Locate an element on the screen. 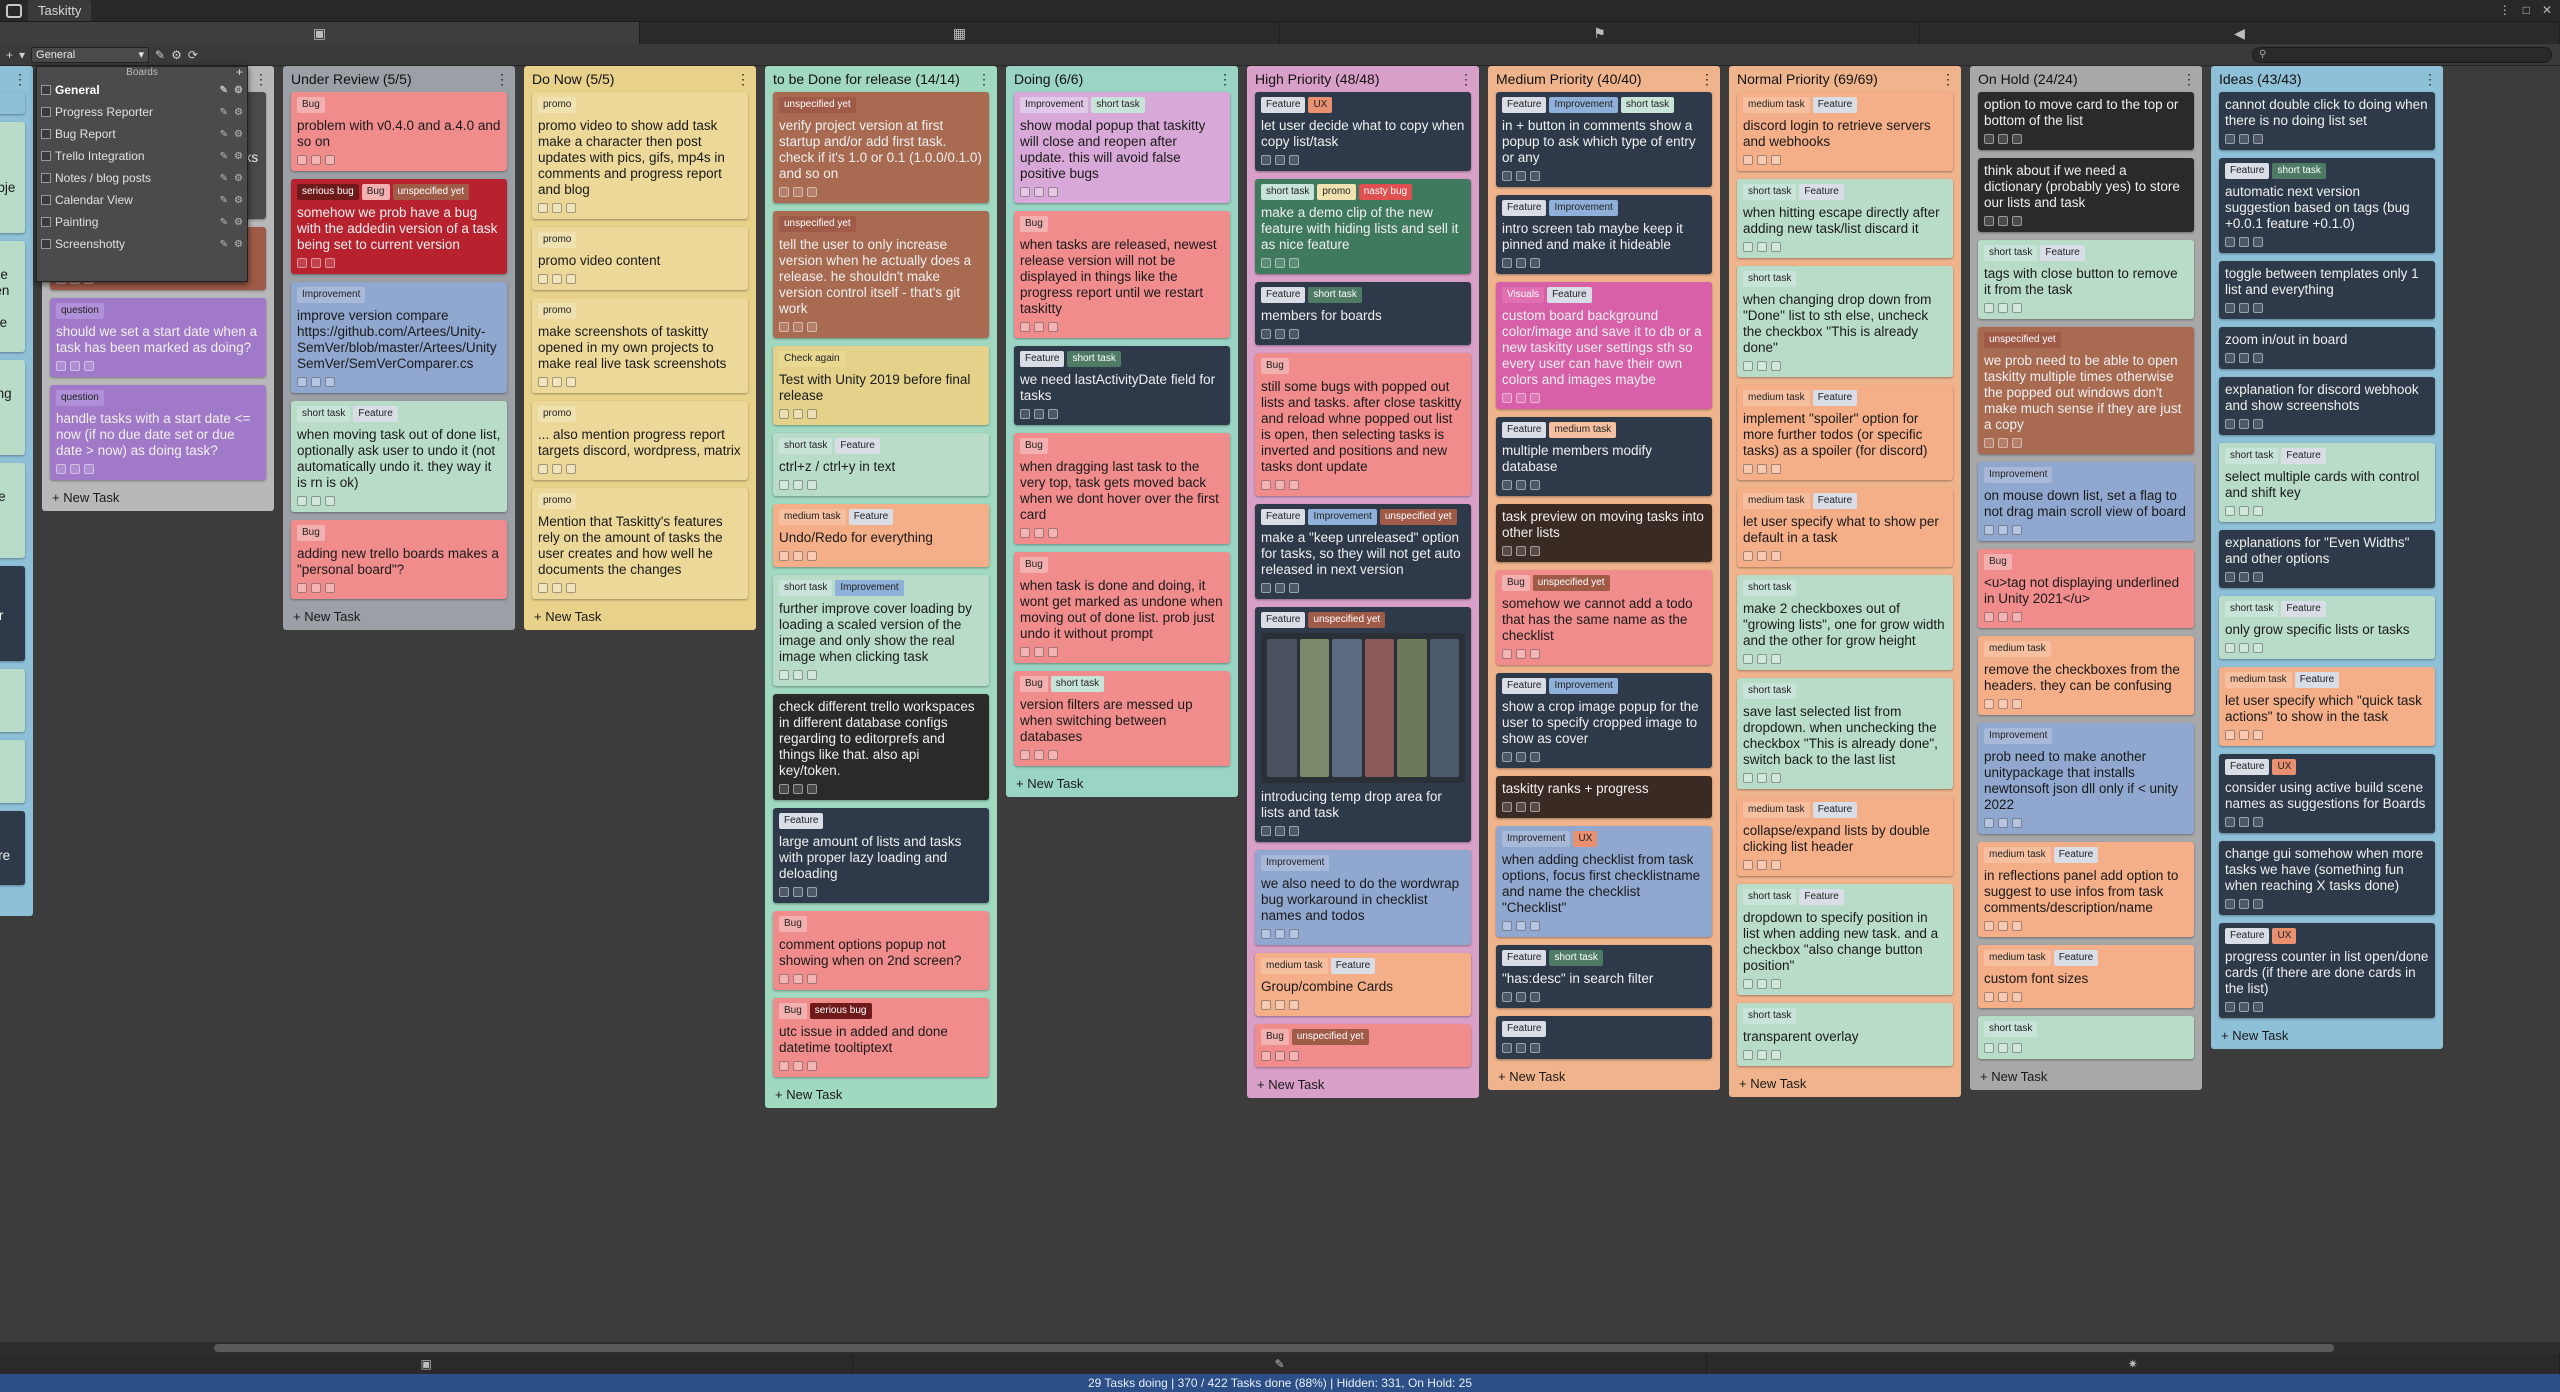 The width and height of the screenshot is (2560, 1392). add-dropdown-icon: ▾ is located at coordinates (22, 55).